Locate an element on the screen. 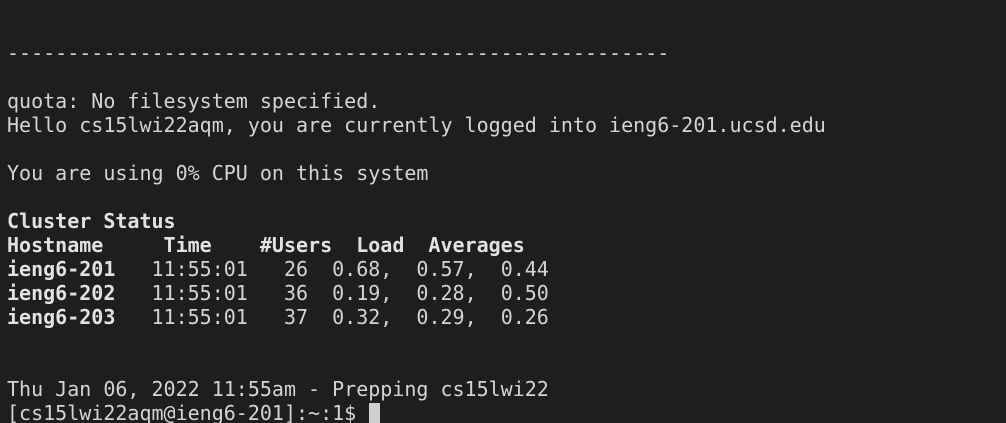  cluster-row-stats: 11:55:01 36 0.19, 0.28, 0.50 is located at coordinates (332, 293).